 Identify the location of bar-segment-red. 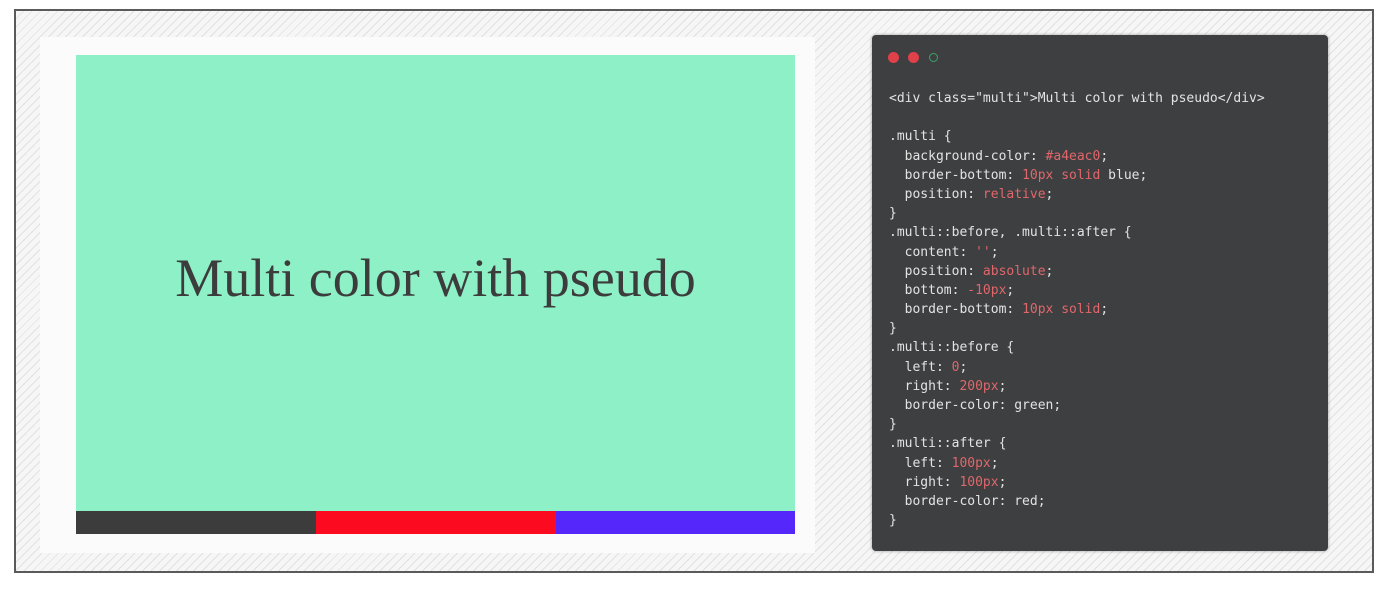
(436, 522).